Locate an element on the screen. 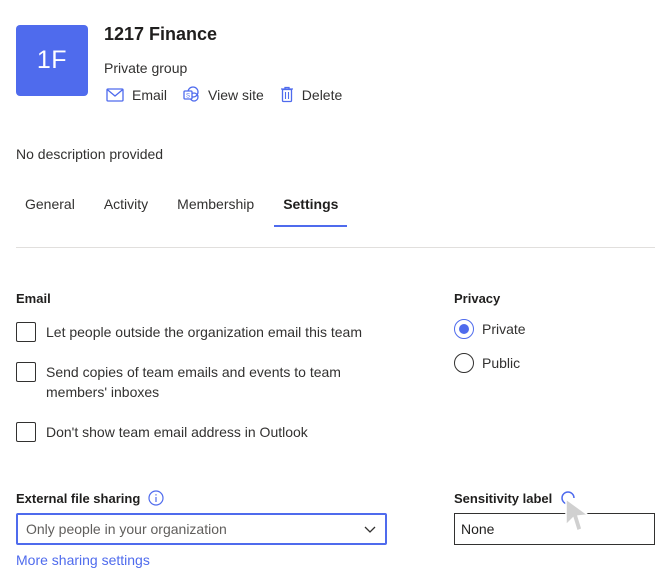  privacy-option-private: Private is located at coordinates (490, 329).